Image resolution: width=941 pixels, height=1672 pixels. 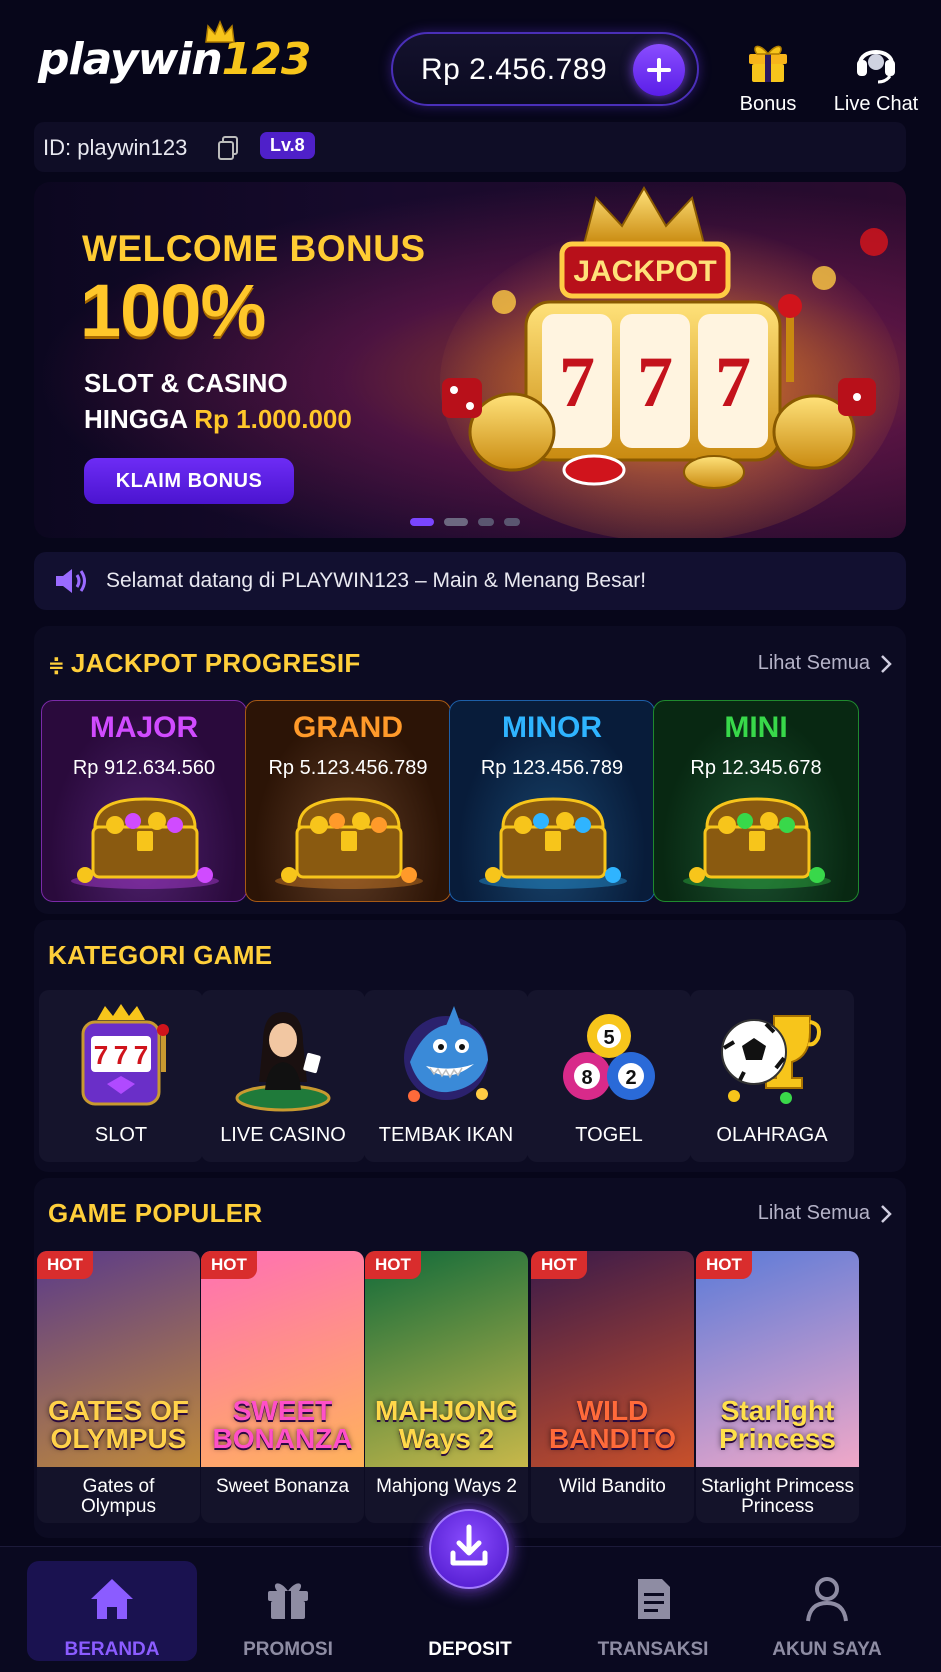 I want to click on game-thumbnail: MAHJONG Ways 2, so click(x=446, y=1359).